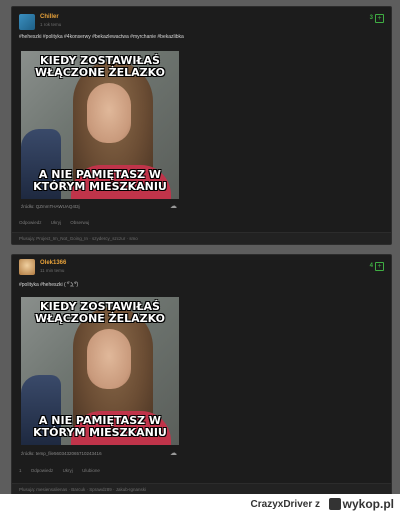 The height and width of the screenshot is (514, 400). What do you see at coordinates (285, 504) in the screenshot?
I see `footer-username: CrazyxDriver z` at bounding box center [285, 504].